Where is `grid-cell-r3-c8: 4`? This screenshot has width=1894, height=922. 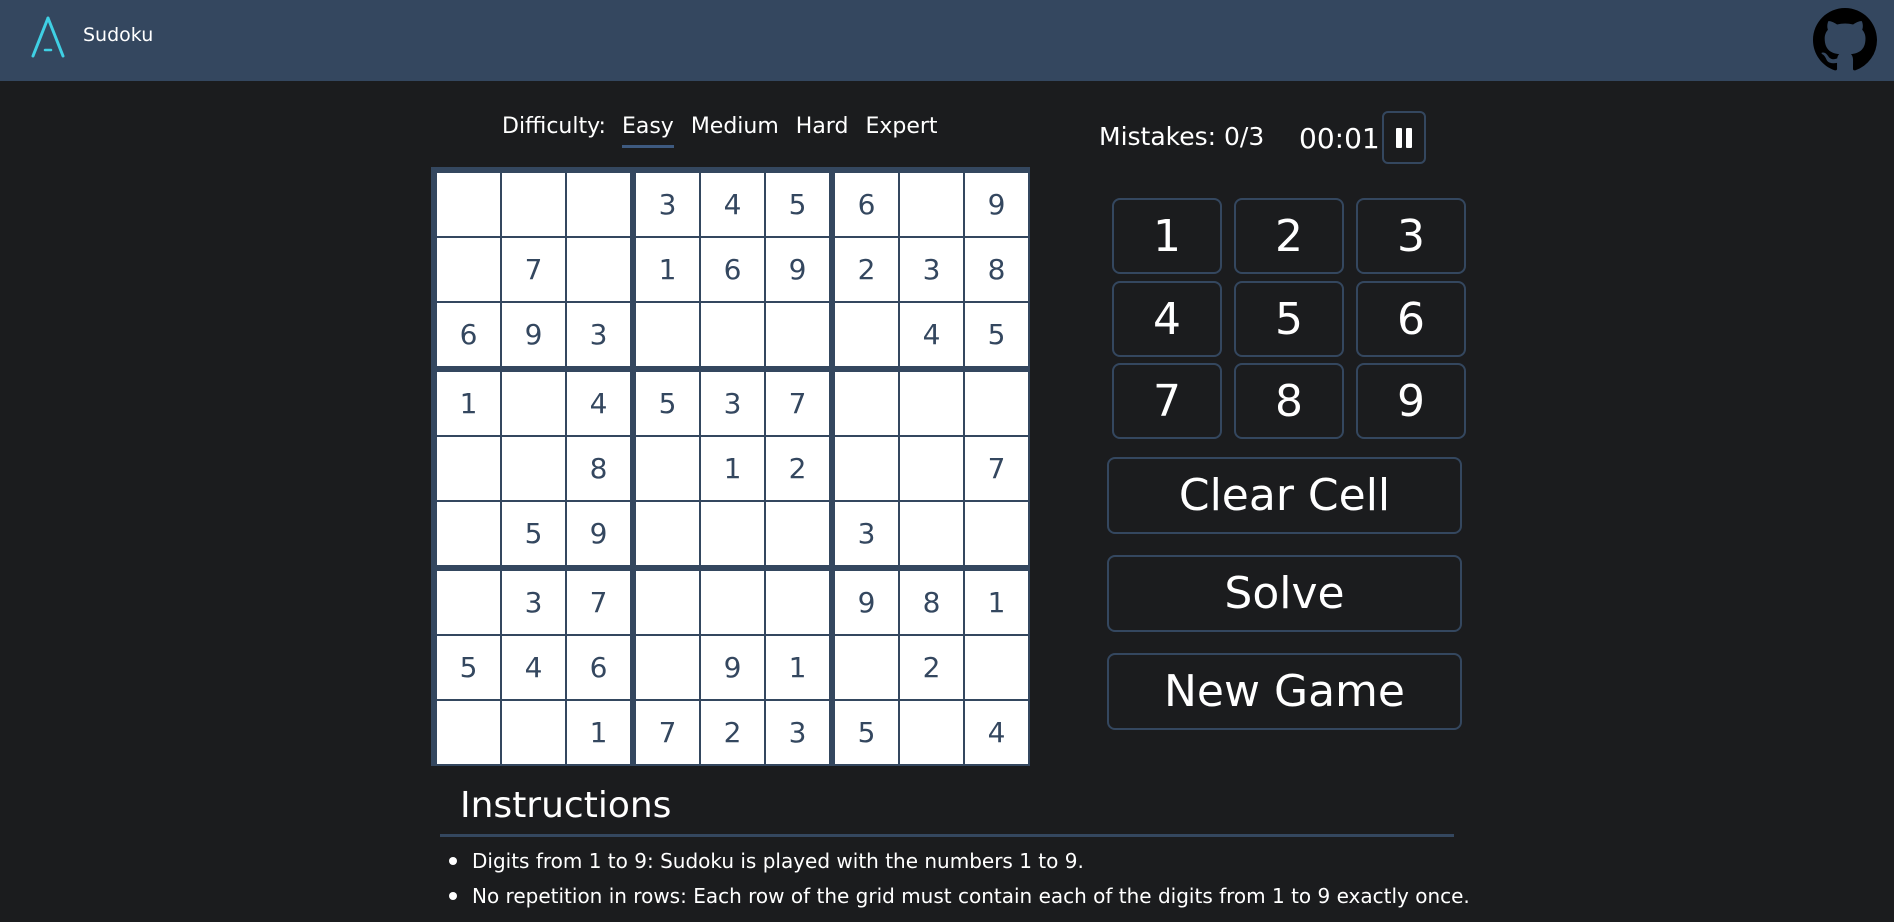
grid-cell-r3-c8: 4 is located at coordinates (931, 334).